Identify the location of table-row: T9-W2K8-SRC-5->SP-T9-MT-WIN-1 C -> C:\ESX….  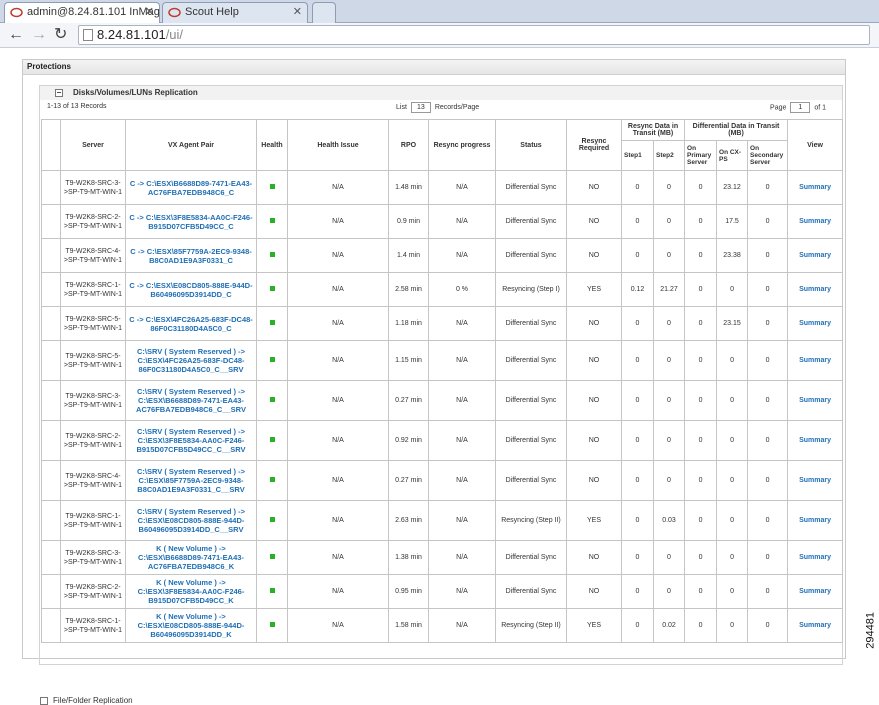
(442, 323).